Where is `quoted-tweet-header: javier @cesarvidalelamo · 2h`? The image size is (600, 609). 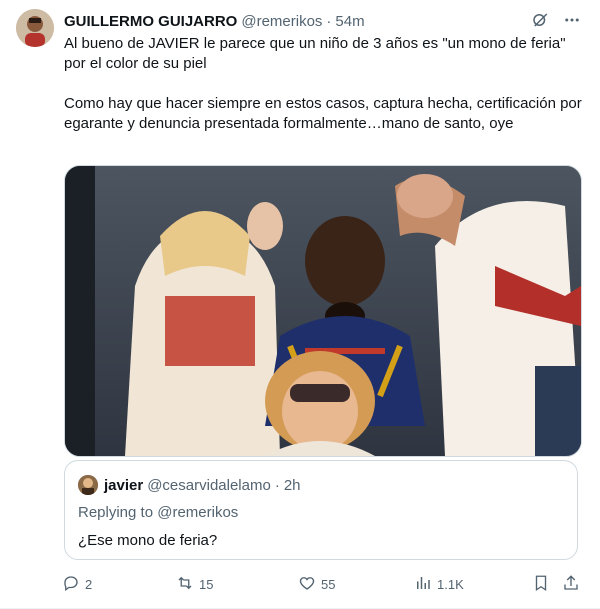 quoted-tweet-header: javier @cesarvidalelamo · 2h is located at coordinates (189, 485).